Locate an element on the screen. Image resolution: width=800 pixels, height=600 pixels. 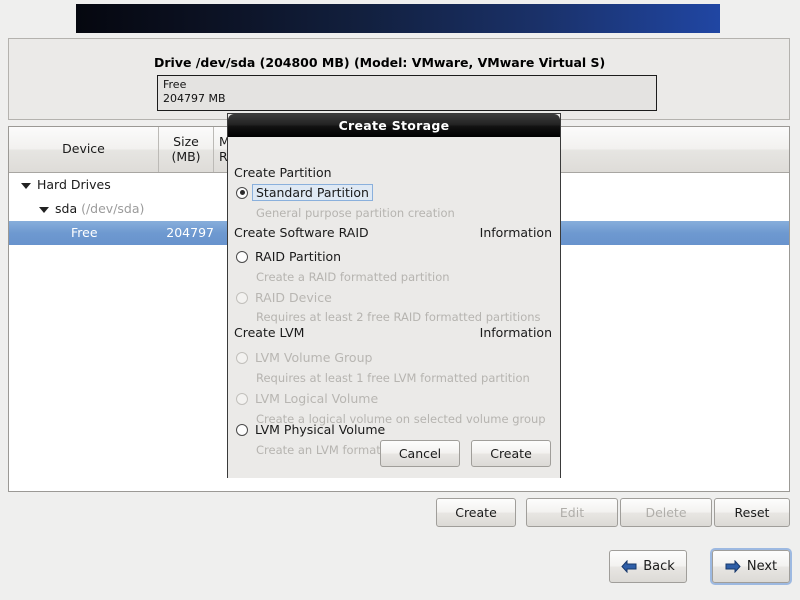
tree-node-size: 204797 is located at coordinates (190, 232).